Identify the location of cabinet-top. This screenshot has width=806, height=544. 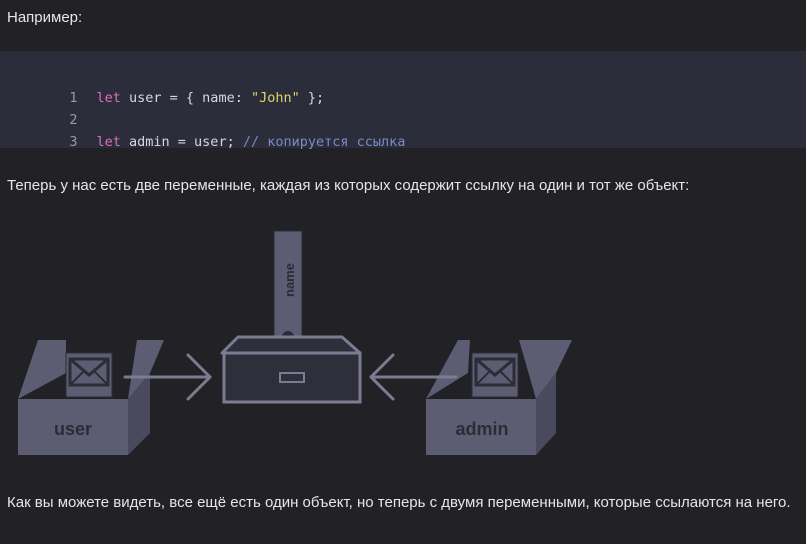
(291, 345).